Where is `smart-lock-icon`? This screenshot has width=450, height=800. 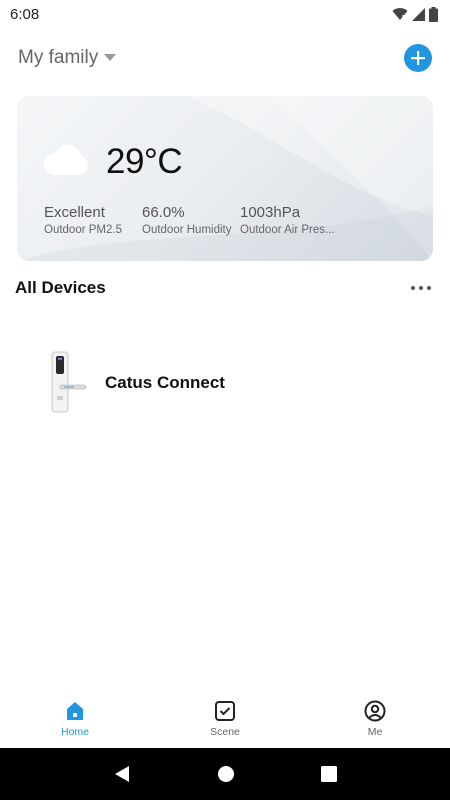 smart-lock-icon is located at coordinates (69, 382).